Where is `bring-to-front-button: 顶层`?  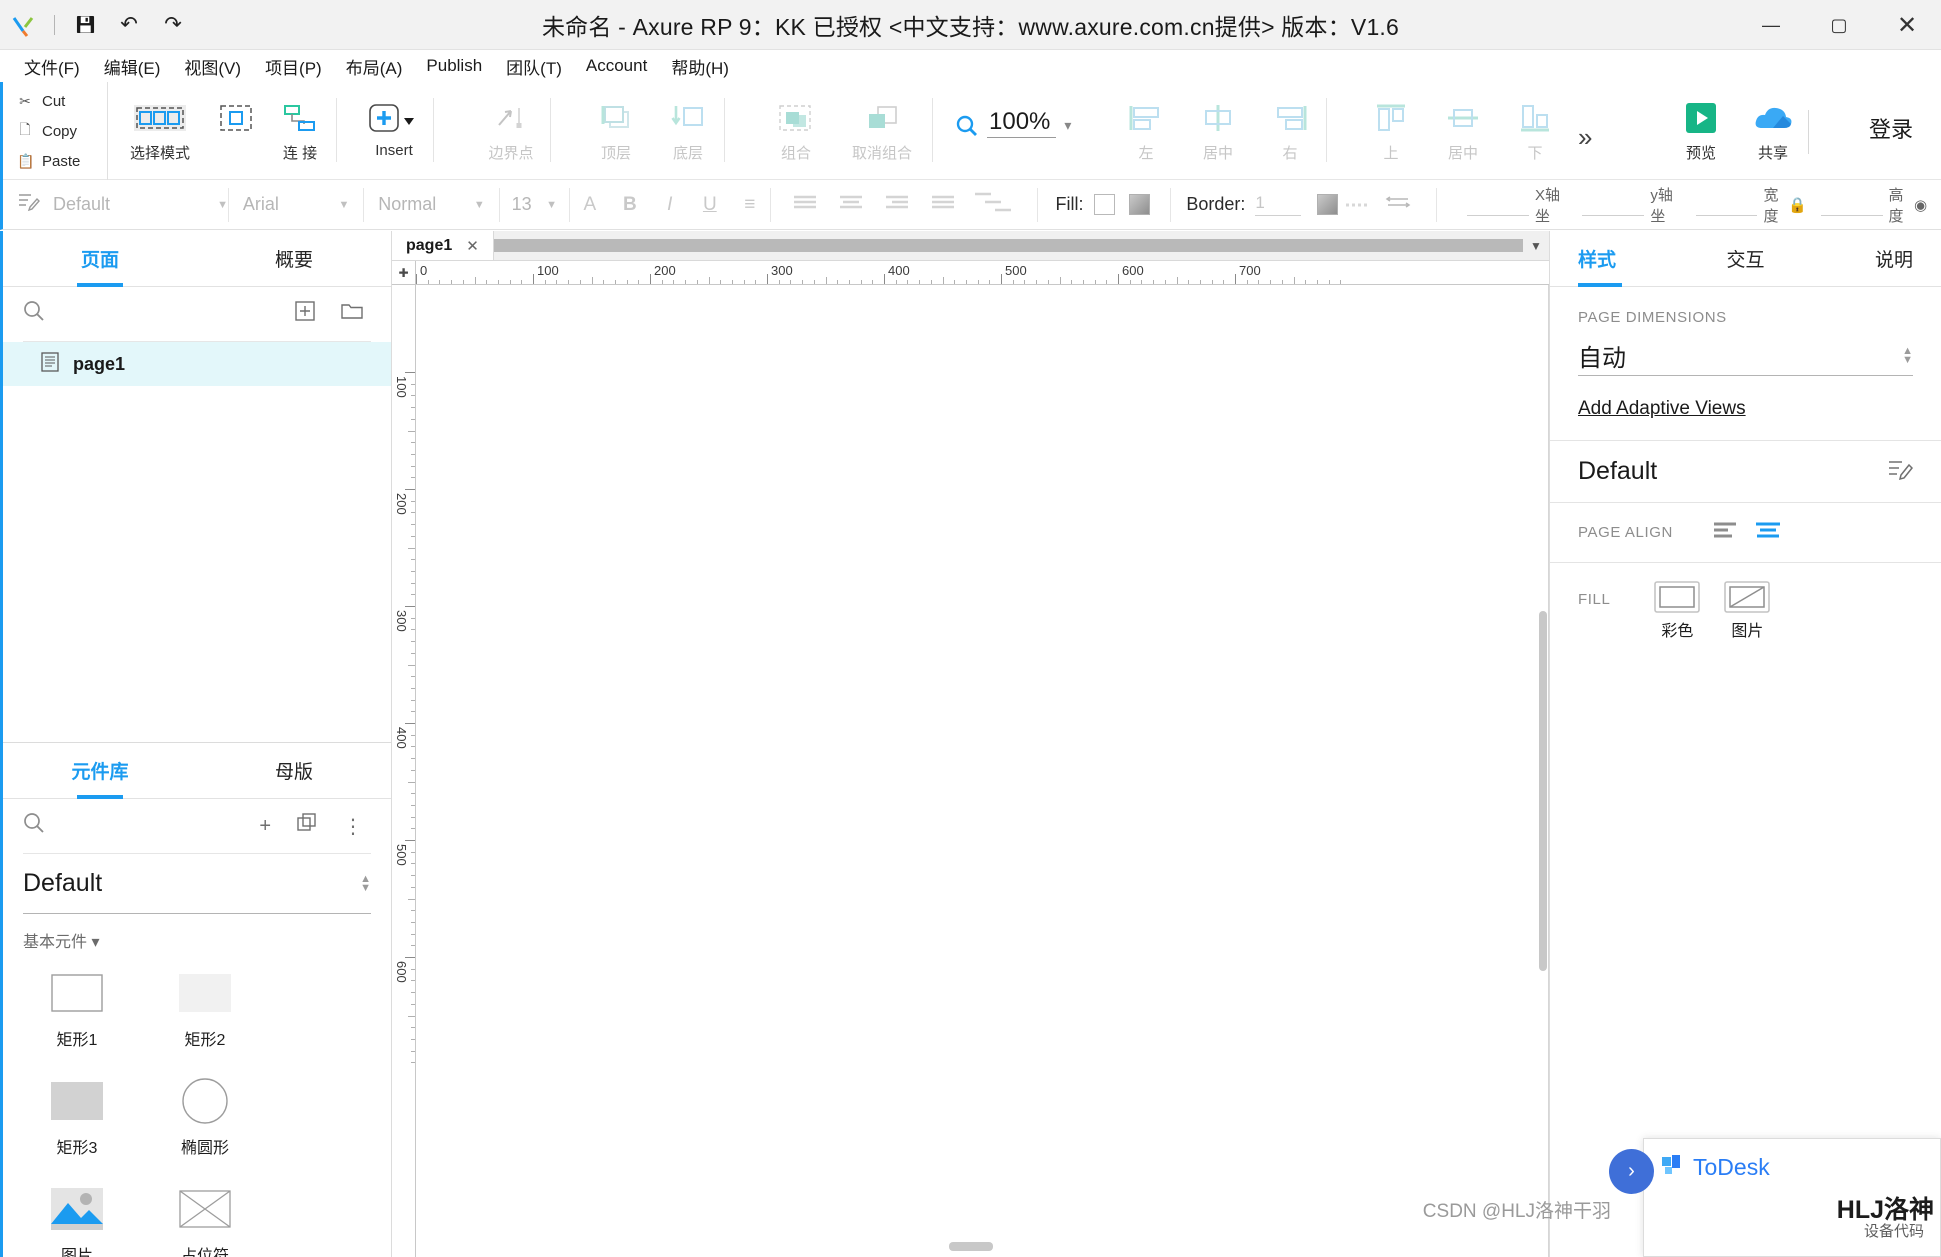
bring-to-front-button: 顶层 is located at coordinates (616, 131).